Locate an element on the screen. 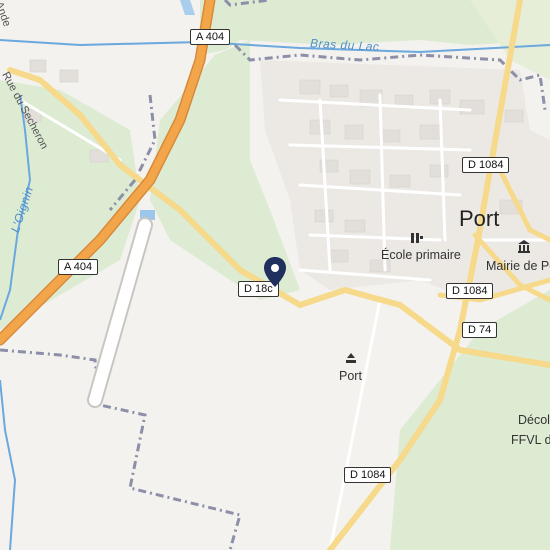 The image size is (550, 550). road-shield-d1084-town: D 1084 is located at coordinates (486, 165).